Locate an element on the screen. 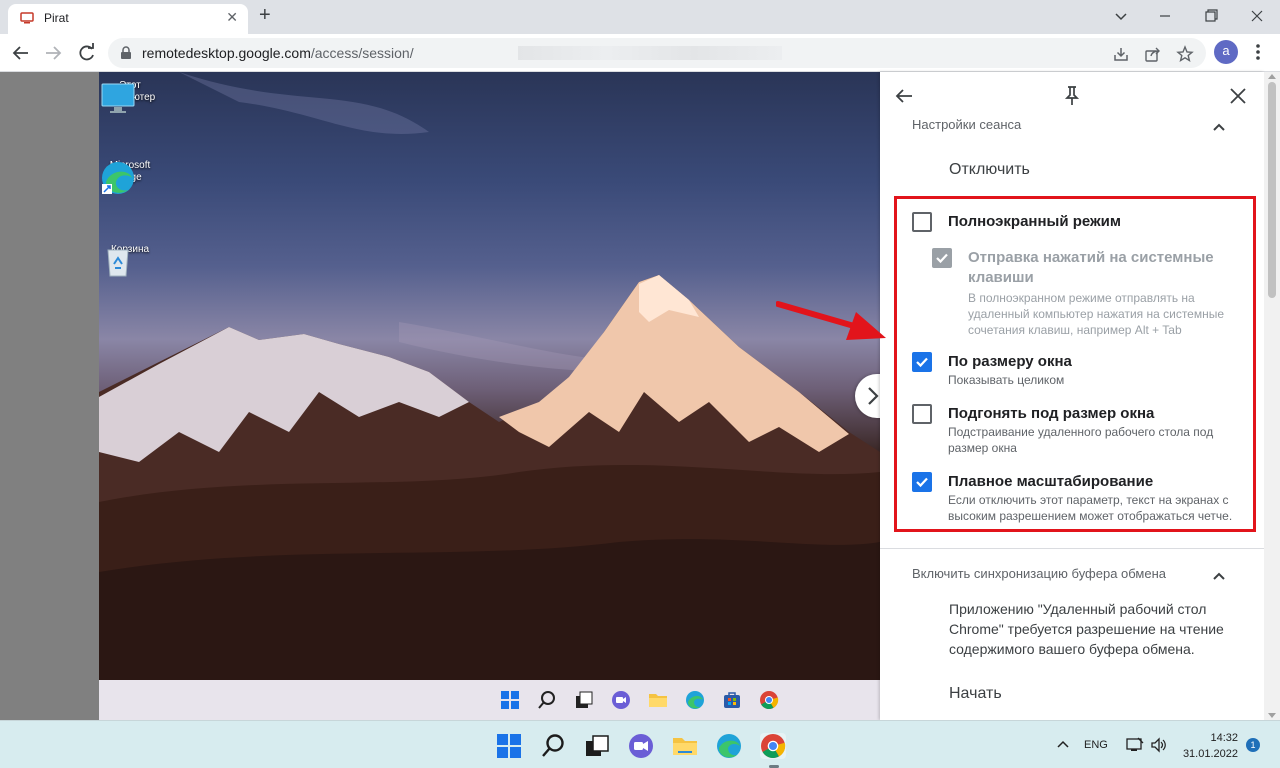 The image size is (1280, 768). monitor-icon is located at coordinates (118, 98).